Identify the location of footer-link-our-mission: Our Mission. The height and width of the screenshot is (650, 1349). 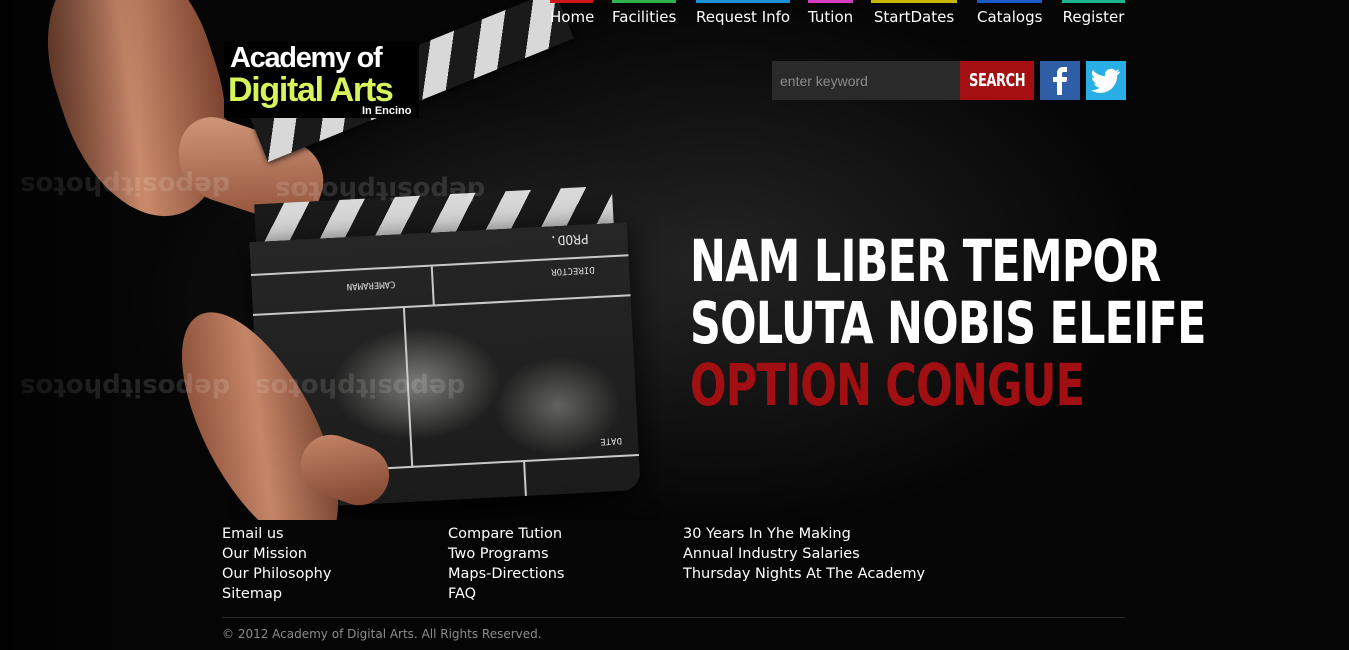
(264, 554).